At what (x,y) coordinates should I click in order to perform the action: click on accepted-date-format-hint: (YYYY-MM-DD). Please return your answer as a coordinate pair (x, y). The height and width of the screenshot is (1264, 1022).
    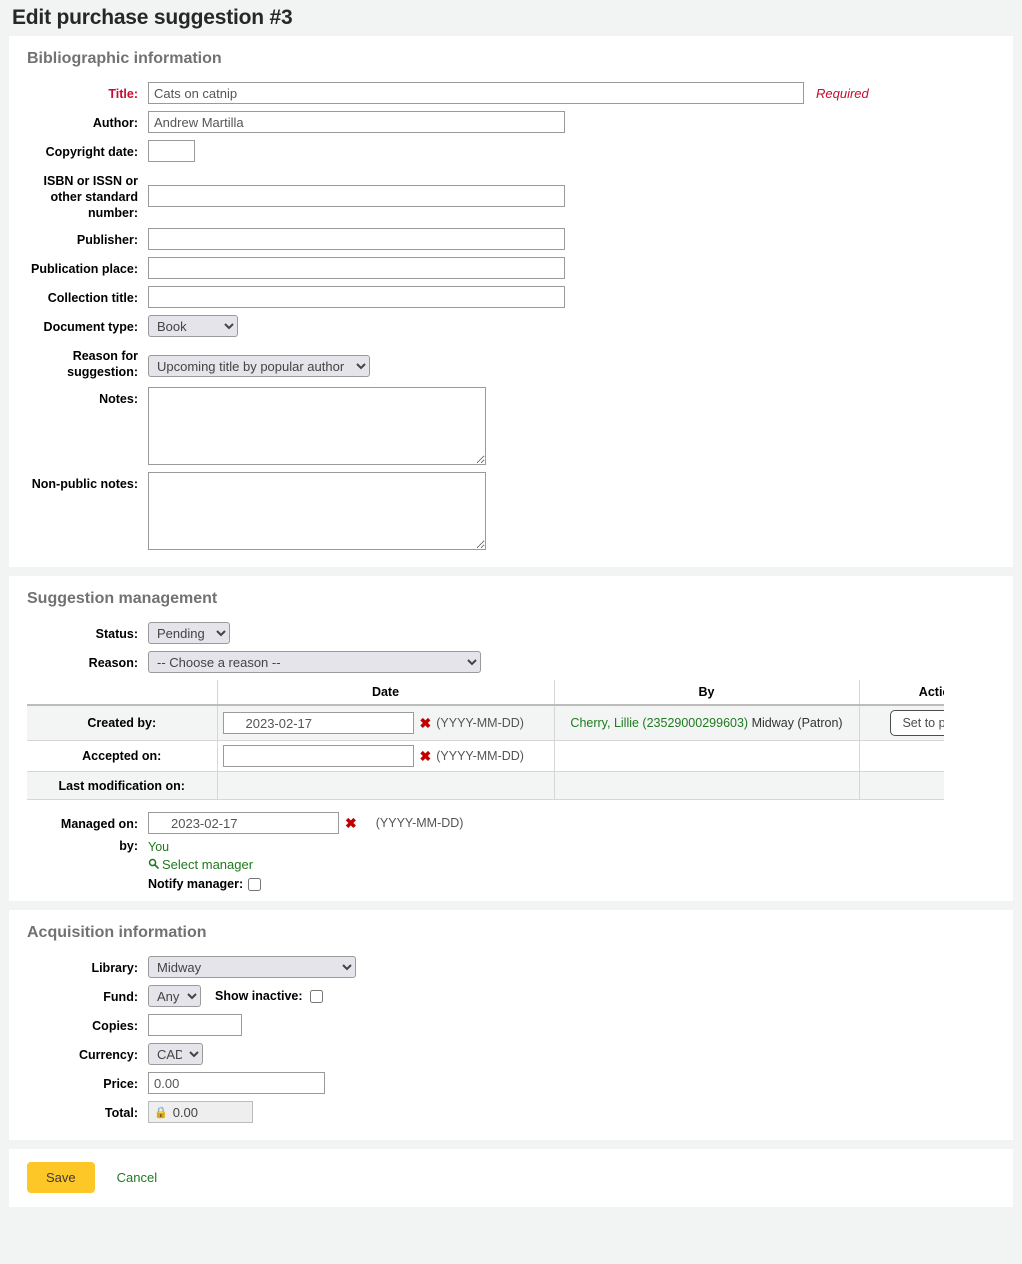
    Looking at the image, I should click on (480, 756).